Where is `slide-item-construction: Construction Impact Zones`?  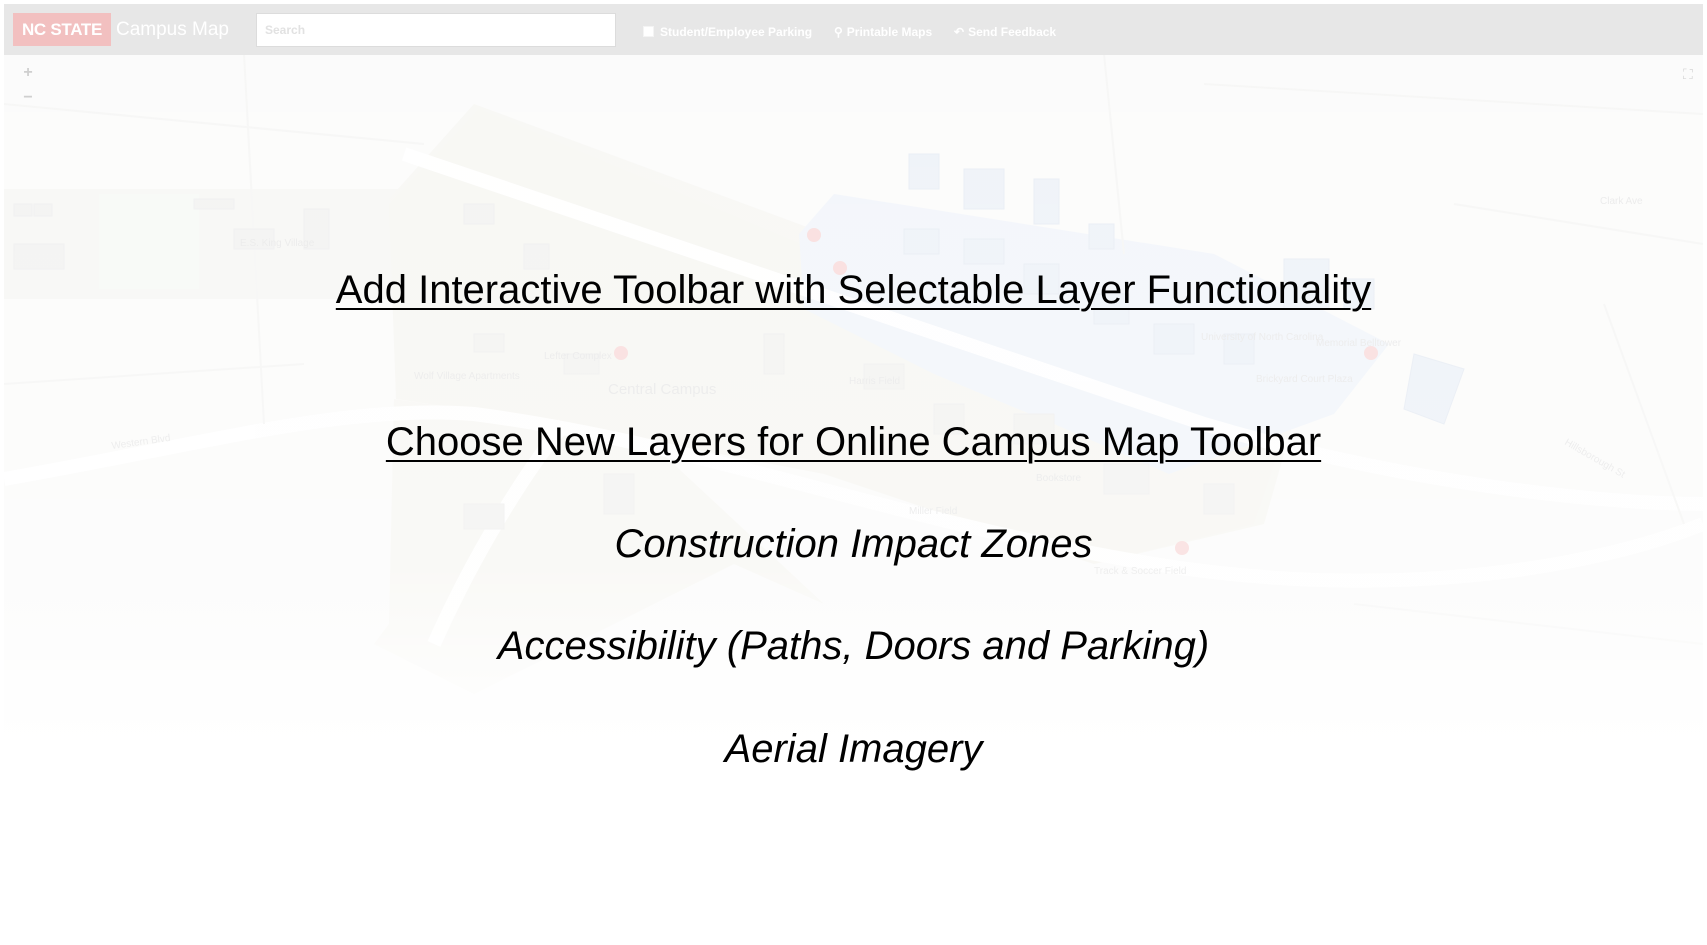
slide-item-construction: Construction Impact Zones is located at coordinates (853, 544).